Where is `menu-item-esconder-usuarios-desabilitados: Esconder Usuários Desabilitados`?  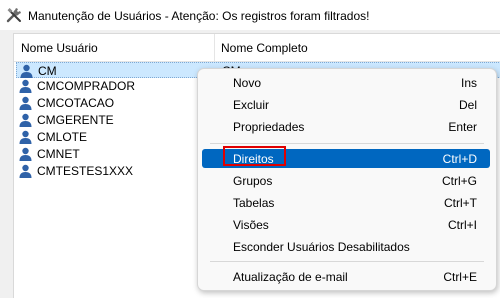
menu-item-esconder-usuarios-desabilitados: Esconder Usuários Desabilitados is located at coordinates (346, 246).